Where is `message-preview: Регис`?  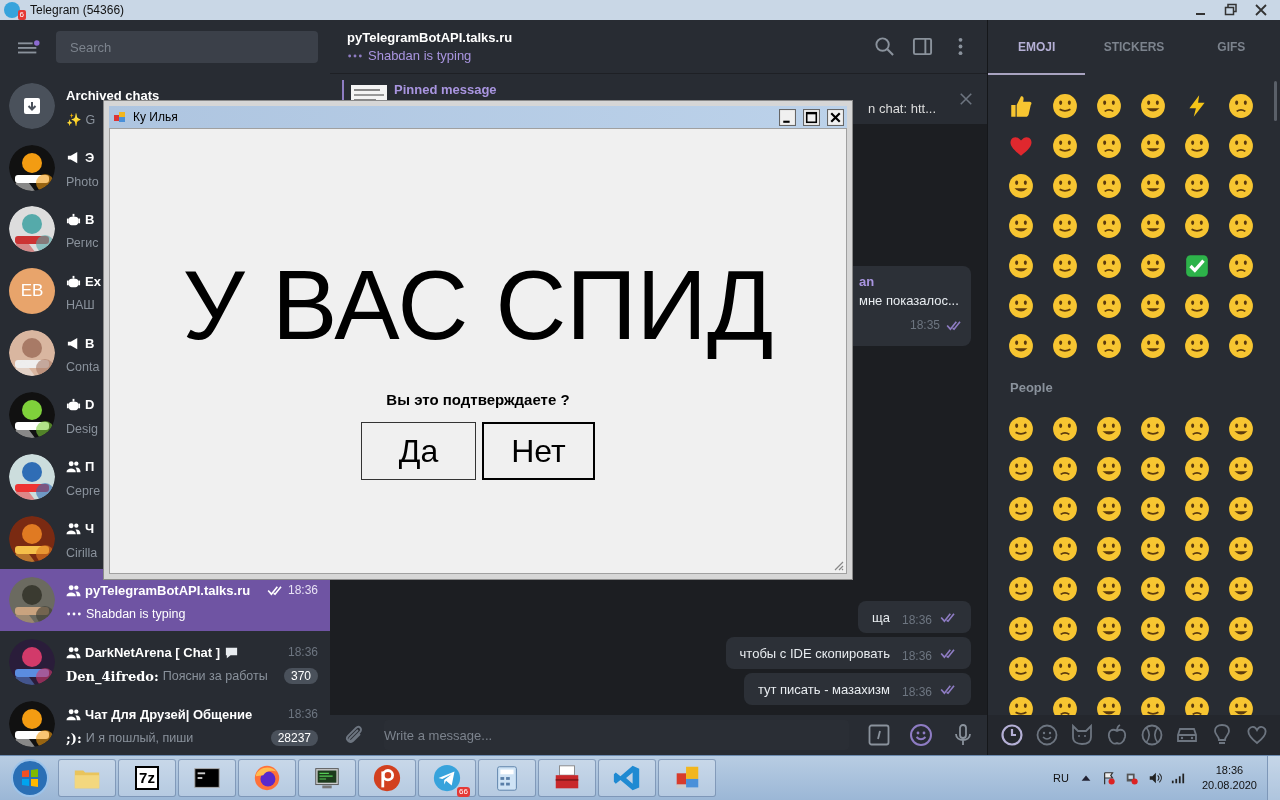
message-preview: Регис is located at coordinates (82, 243).